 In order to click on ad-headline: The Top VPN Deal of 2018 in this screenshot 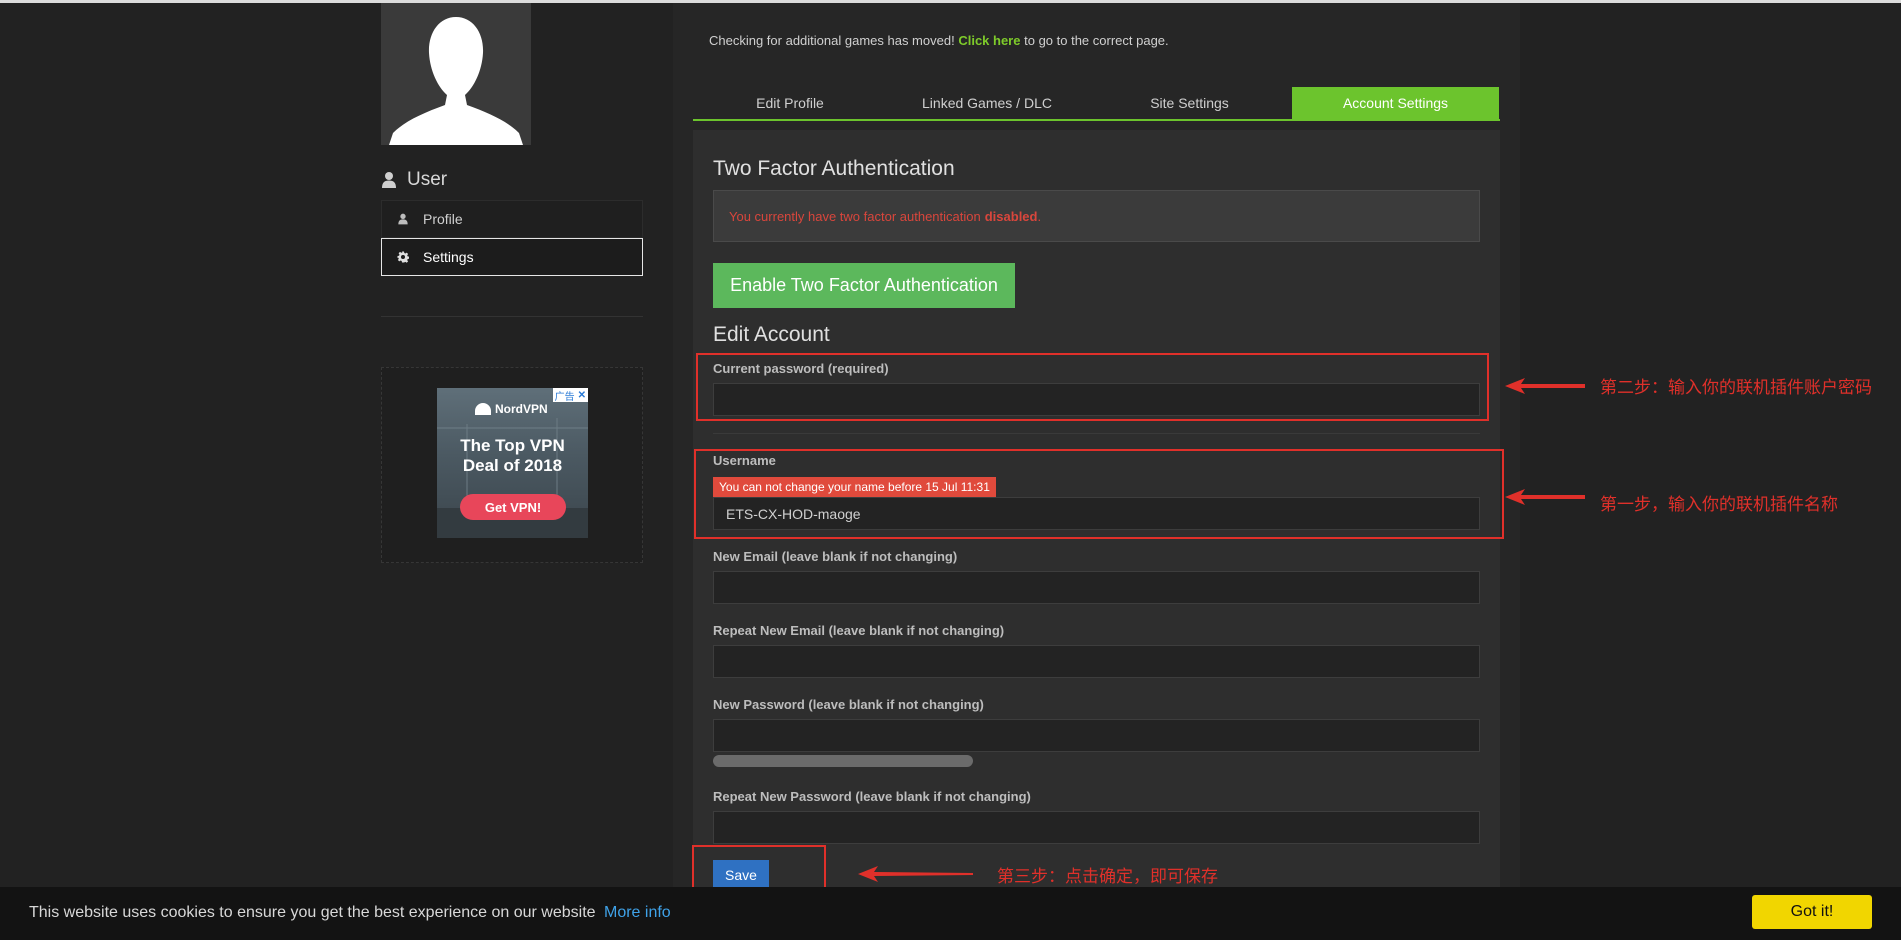, I will do `click(512, 456)`.